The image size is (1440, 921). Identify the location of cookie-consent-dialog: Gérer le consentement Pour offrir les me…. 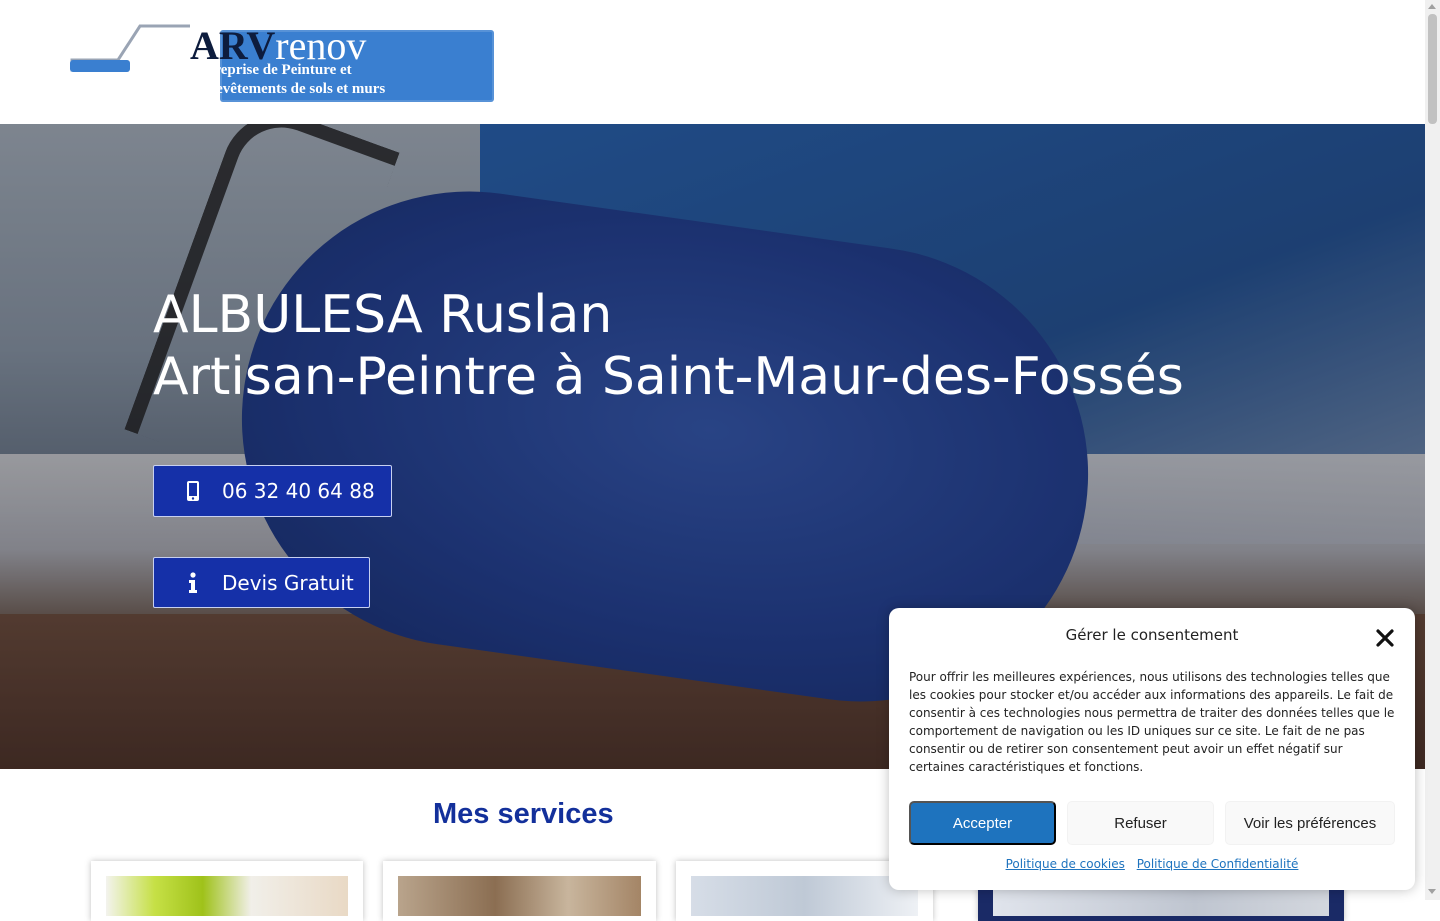
(1152, 749).